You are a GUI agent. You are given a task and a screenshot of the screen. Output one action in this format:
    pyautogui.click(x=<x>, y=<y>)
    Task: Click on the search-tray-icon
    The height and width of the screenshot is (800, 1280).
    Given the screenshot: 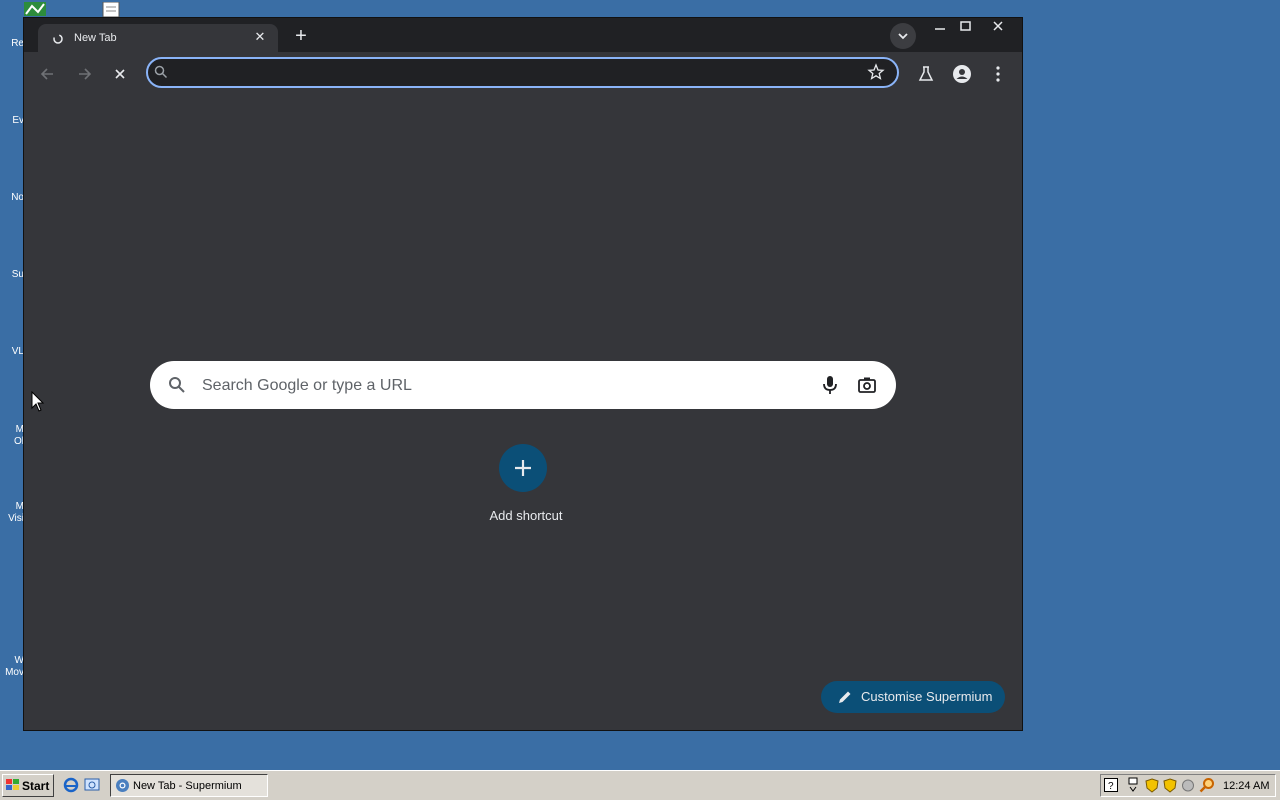 What is the action you would take?
    pyautogui.click(x=1207, y=787)
    